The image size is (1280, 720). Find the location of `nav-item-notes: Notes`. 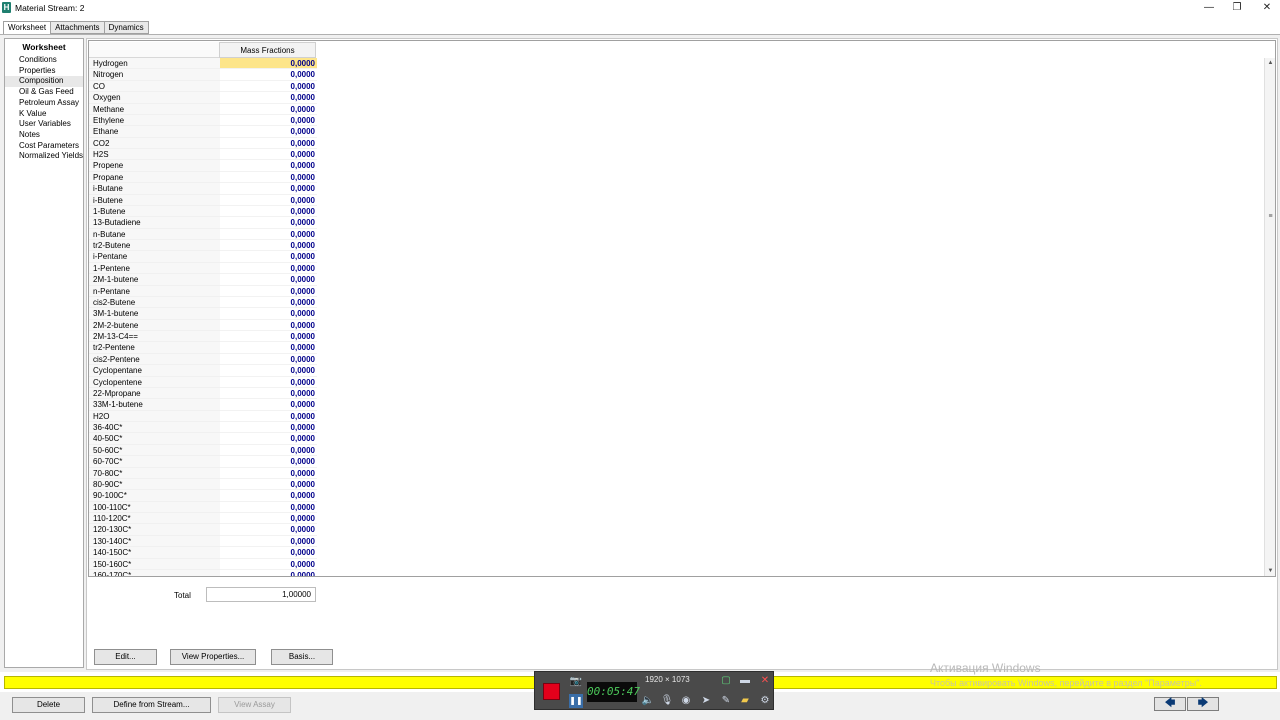

nav-item-notes: Notes is located at coordinates (44, 135).